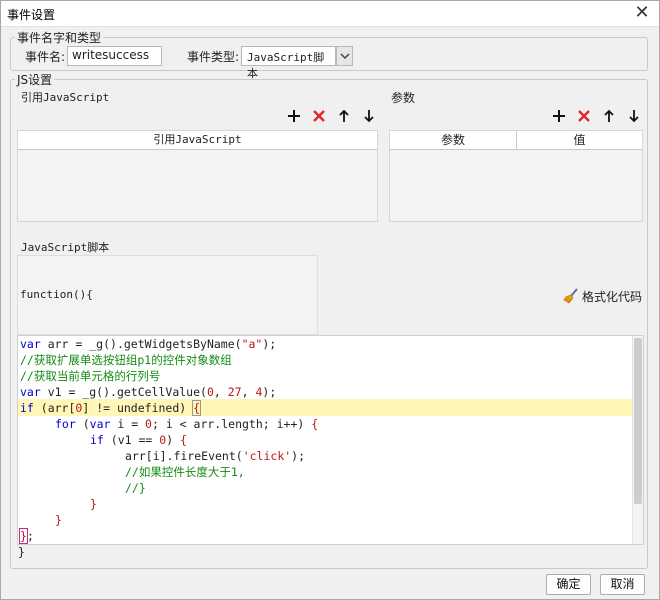  I want to click on event-name-type-legend: 事件名字和类型, so click(59, 38).